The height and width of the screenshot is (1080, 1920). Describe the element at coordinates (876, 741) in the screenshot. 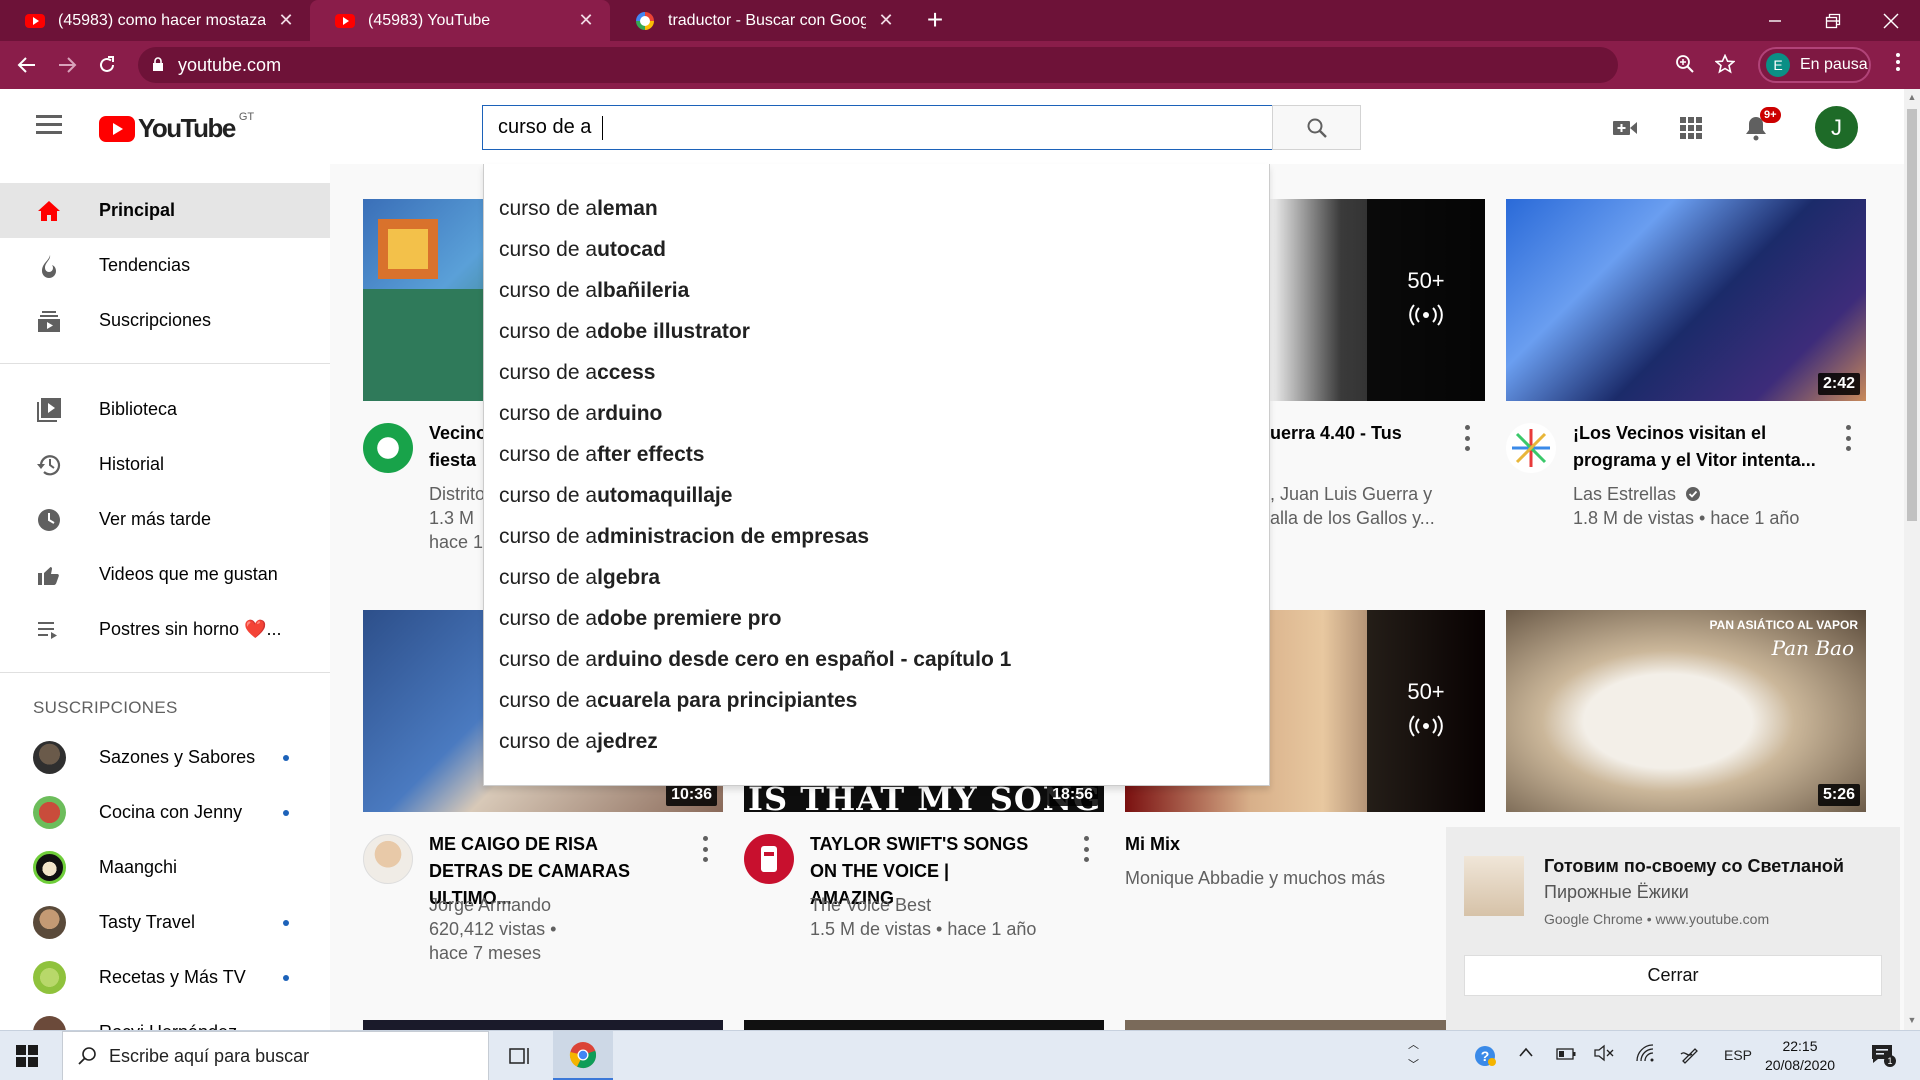

I see `search-suggestion-item: curso de a jedrez` at that location.